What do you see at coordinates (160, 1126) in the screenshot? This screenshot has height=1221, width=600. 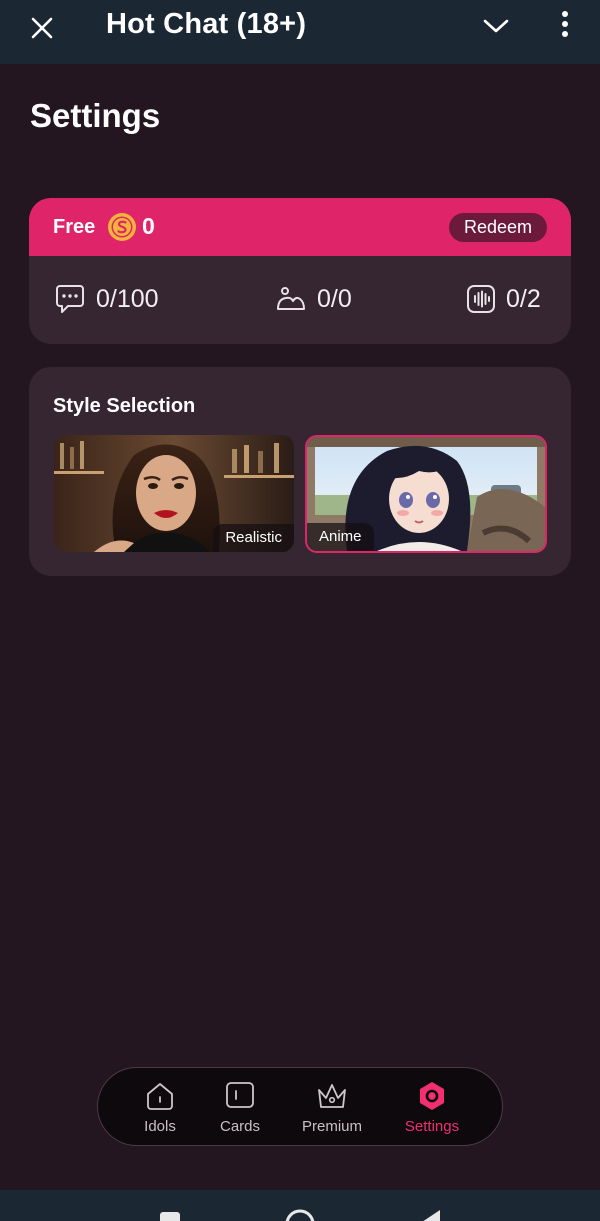 I see `nav-label-idols: Idols` at bounding box center [160, 1126].